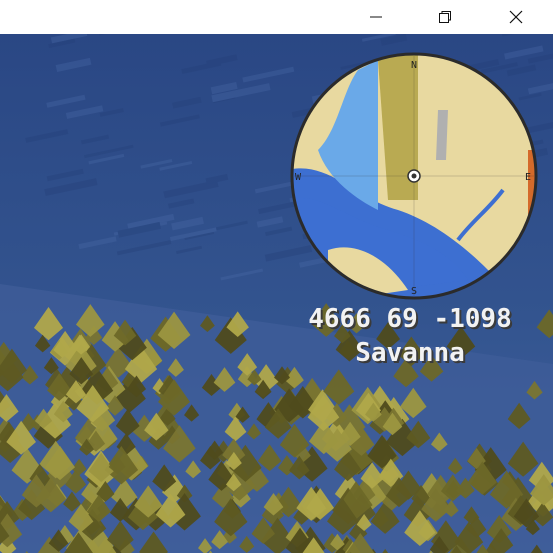 This screenshot has height=553, width=553. I want to click on compass-south: S, so click(414, 291).